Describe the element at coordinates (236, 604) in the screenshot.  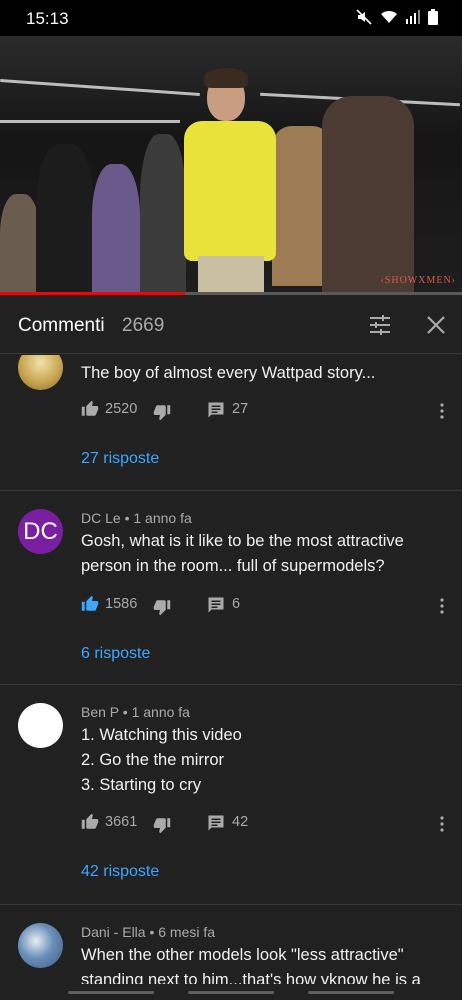
I see `reply-count: 6` at that location.